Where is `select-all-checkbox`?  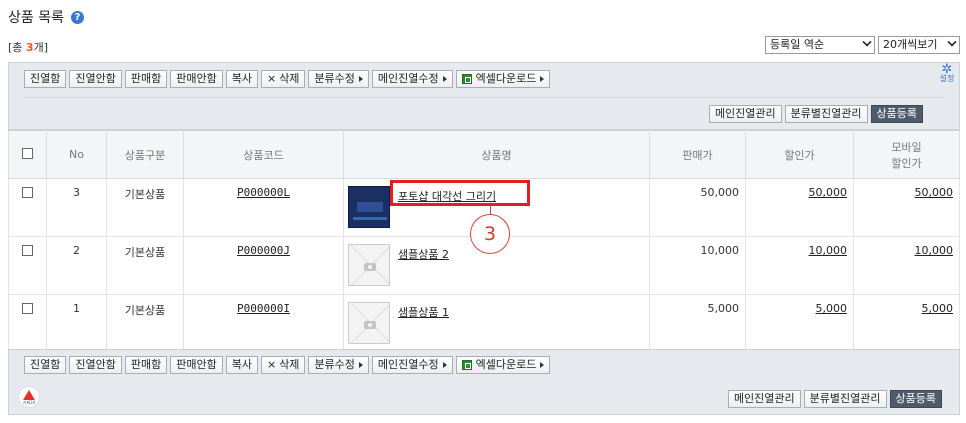
select-all-checkbox is located at coordinates (27, 153).